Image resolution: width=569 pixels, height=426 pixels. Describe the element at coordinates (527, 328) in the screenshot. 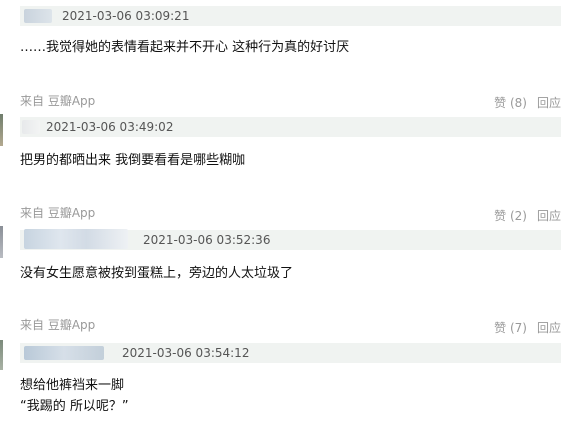

I see `comment-actions: 赞 (7) 回应` at that location.